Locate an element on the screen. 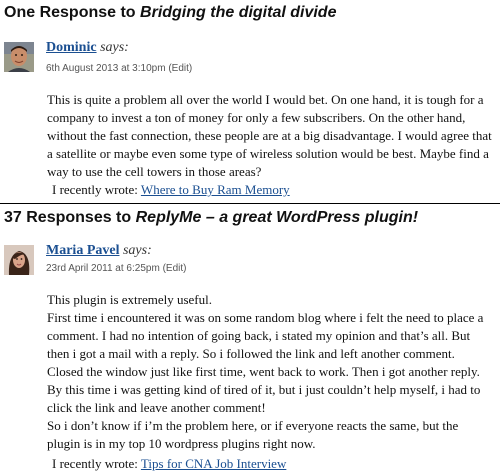  comment-author-link: Dominic is located at coordinates (71, 47).